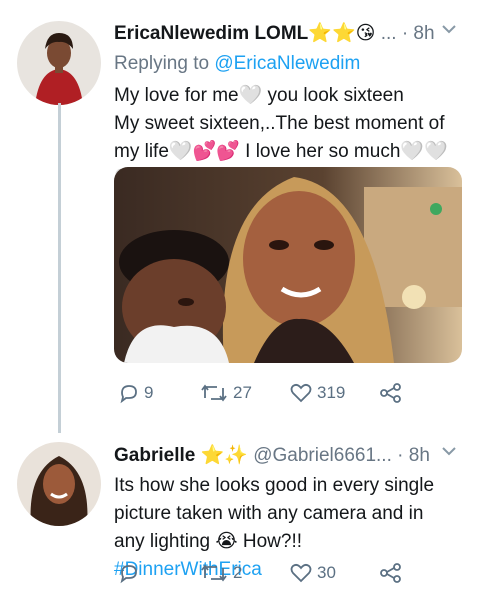  I want to click on retweet-button: 2, so click(244, 573).